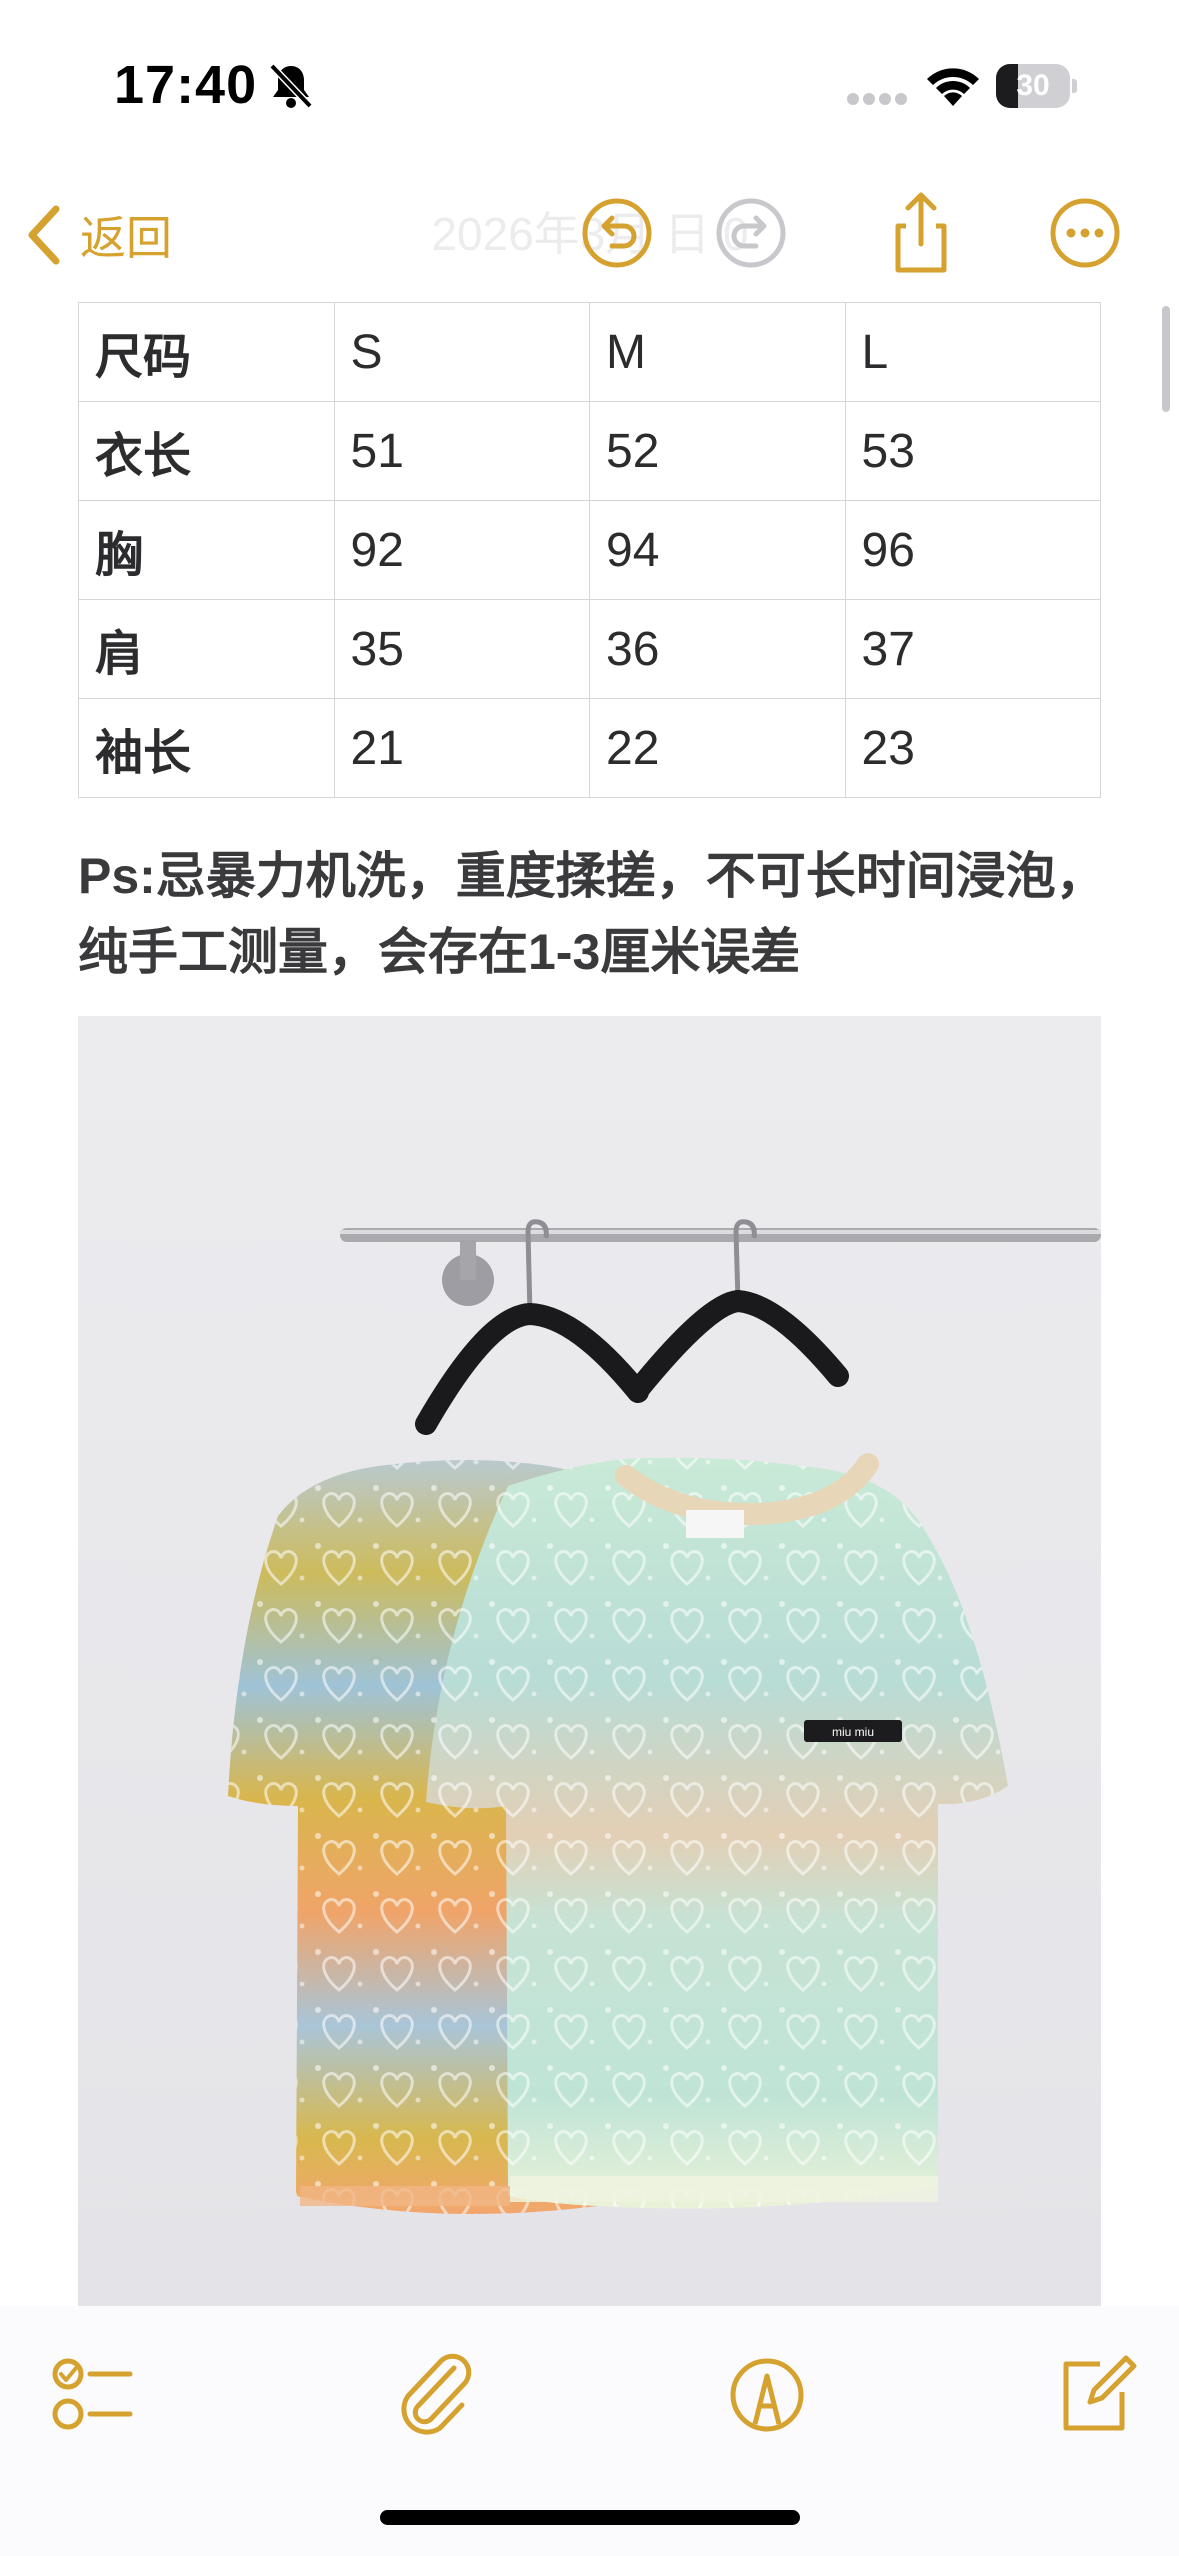  Describe the element at coordinates (853, 1732) in the screenshot. I see `brand-label-text: miu miu` at that location.